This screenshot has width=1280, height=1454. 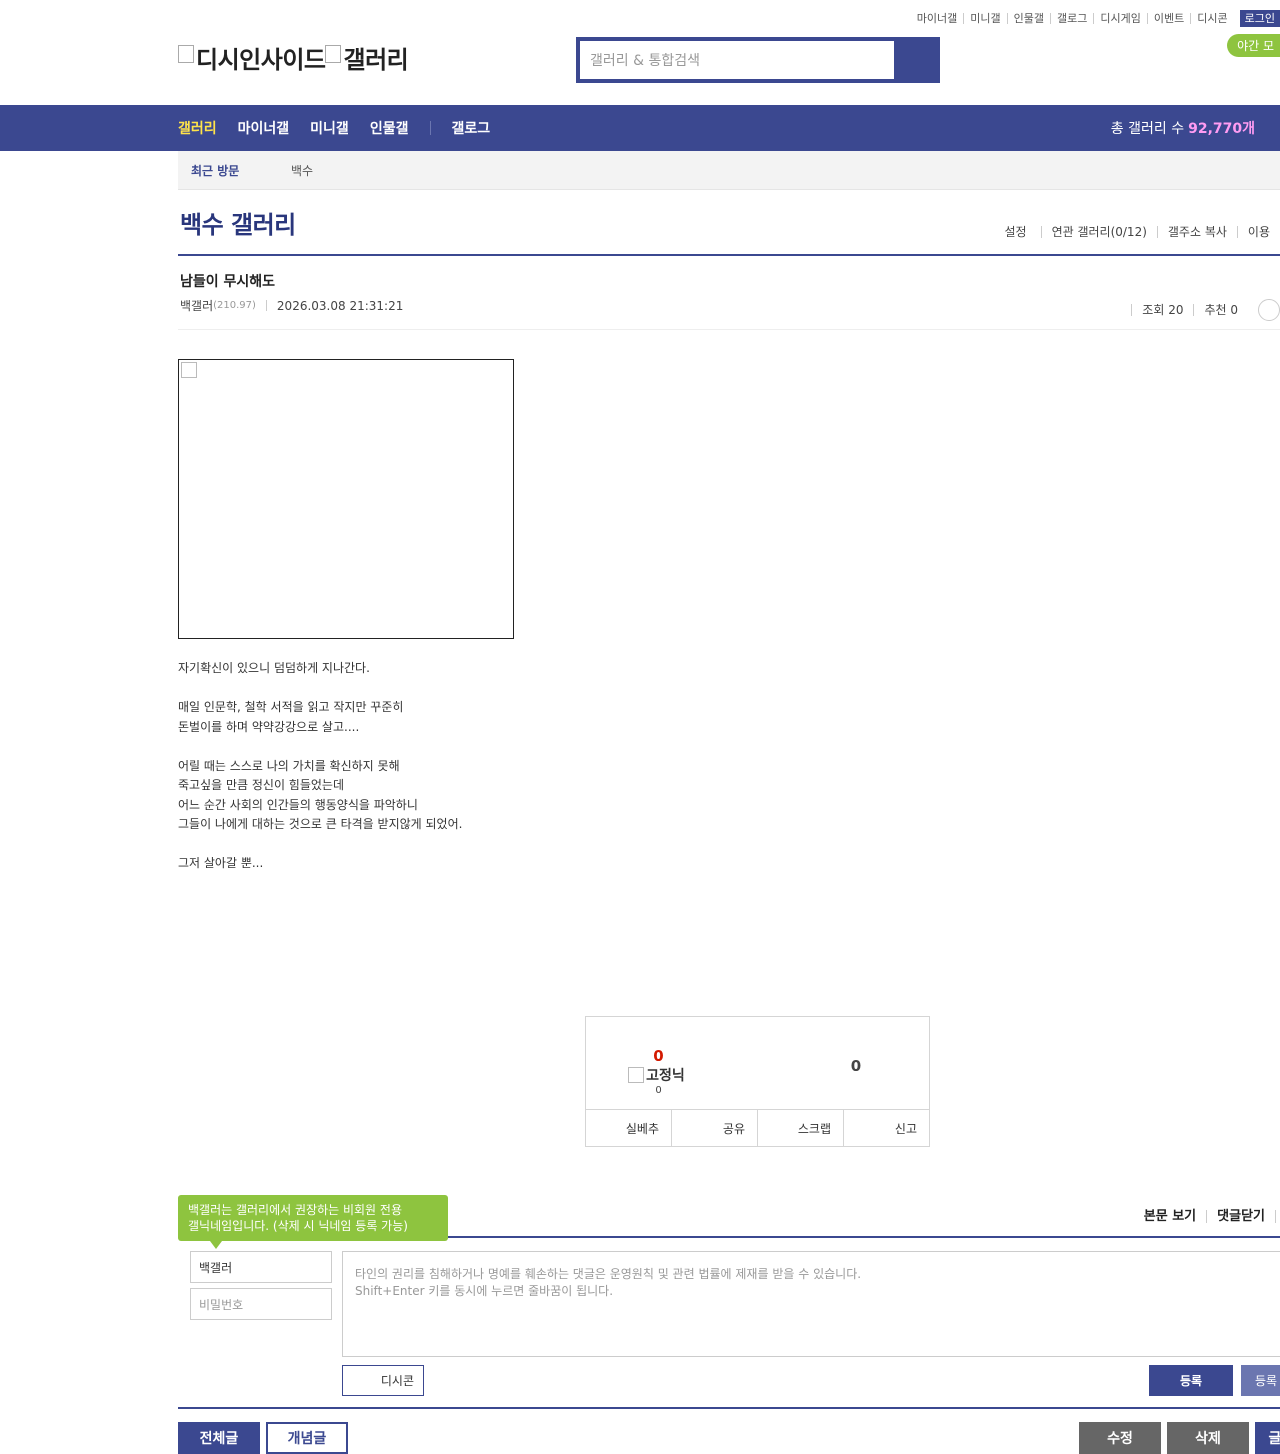 What do you see at coordinates (1208, 1438) in the screenshot?
I see `delete-button: 삭제` at bounding box center [1208, 1438].